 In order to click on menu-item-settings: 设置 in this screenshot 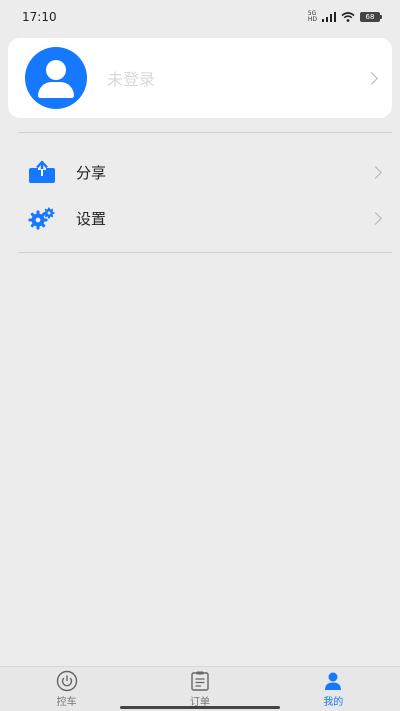, I will do `click(205, 218)`.